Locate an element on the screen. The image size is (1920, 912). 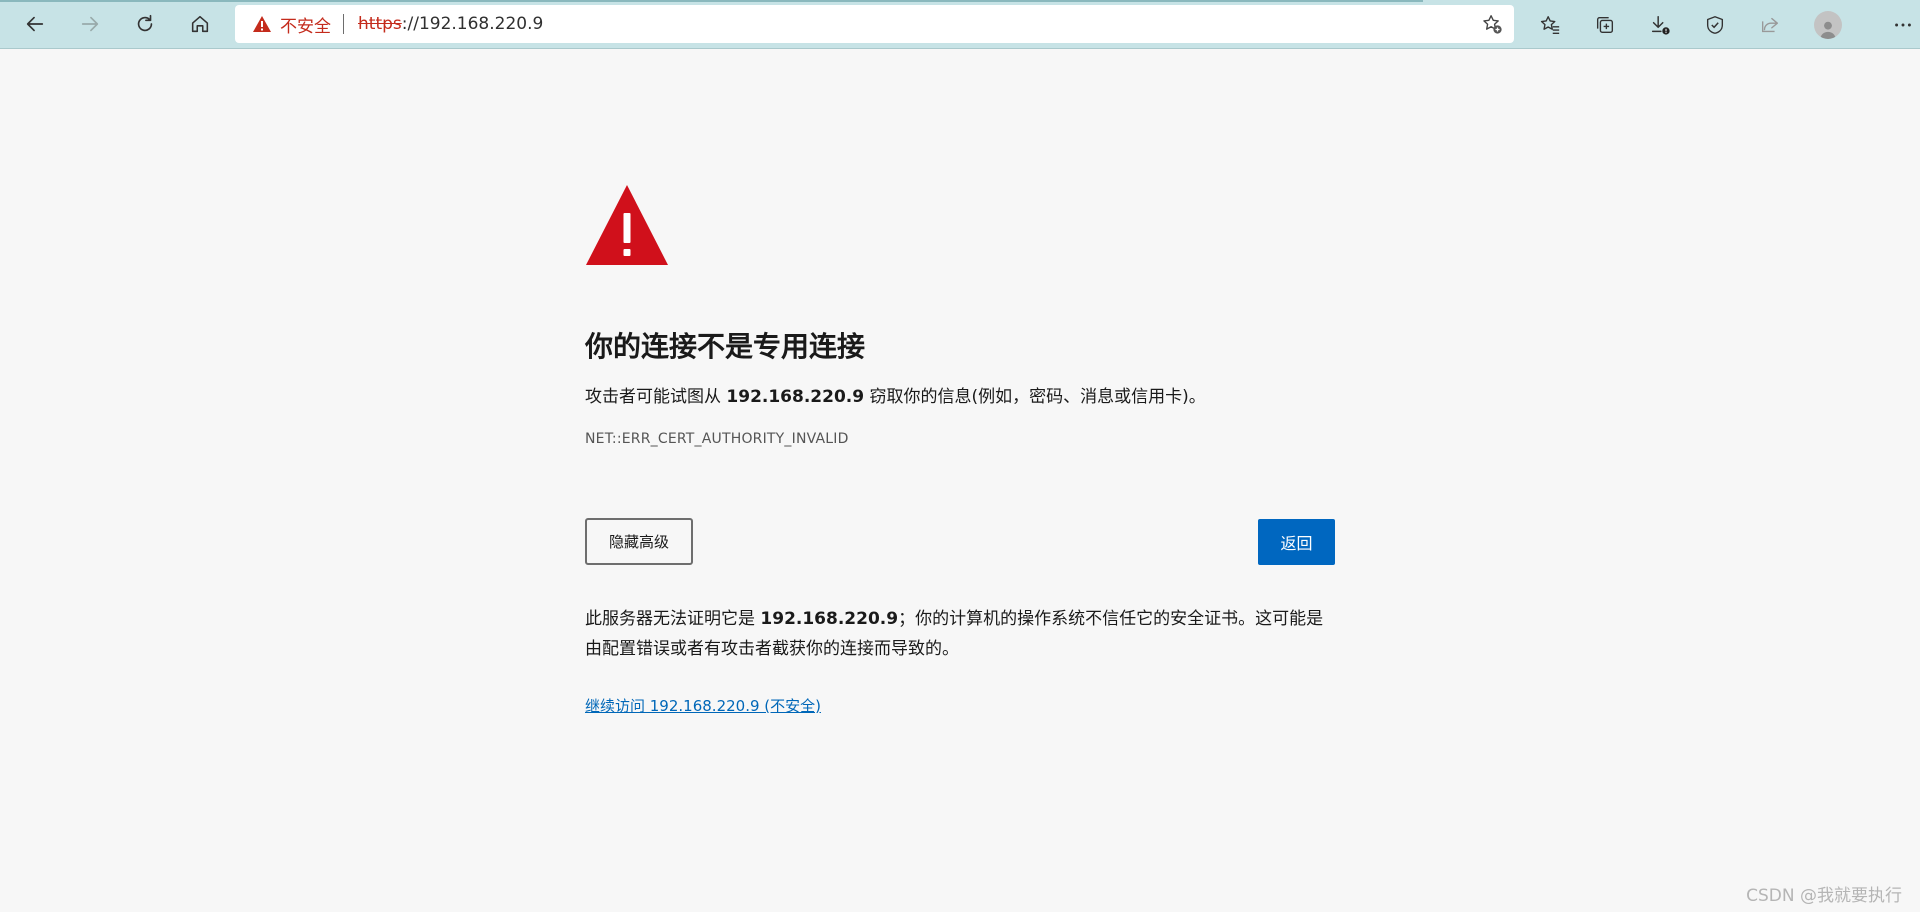
proceed-unsafe-link: 继续访问 192.168.220.9 (不安全) is located at coordinates (703, 705).